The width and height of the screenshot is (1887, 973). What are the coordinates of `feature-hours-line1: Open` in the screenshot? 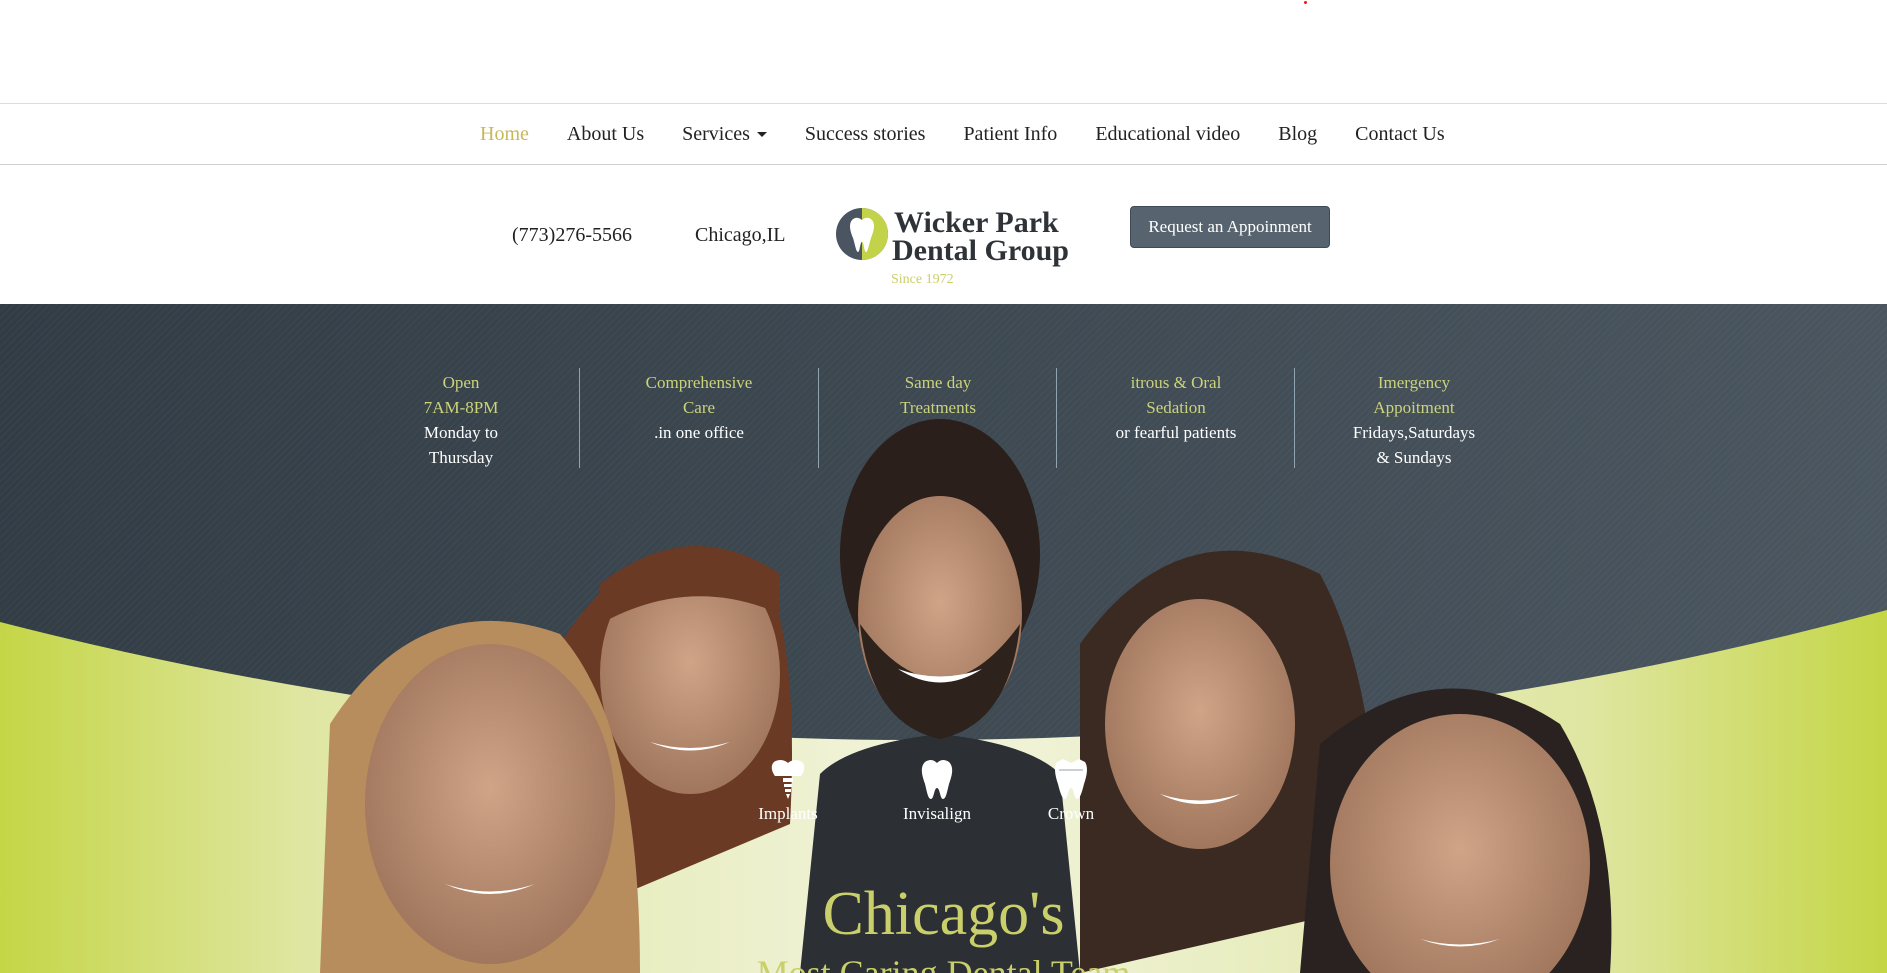 It's located at (461, 382).